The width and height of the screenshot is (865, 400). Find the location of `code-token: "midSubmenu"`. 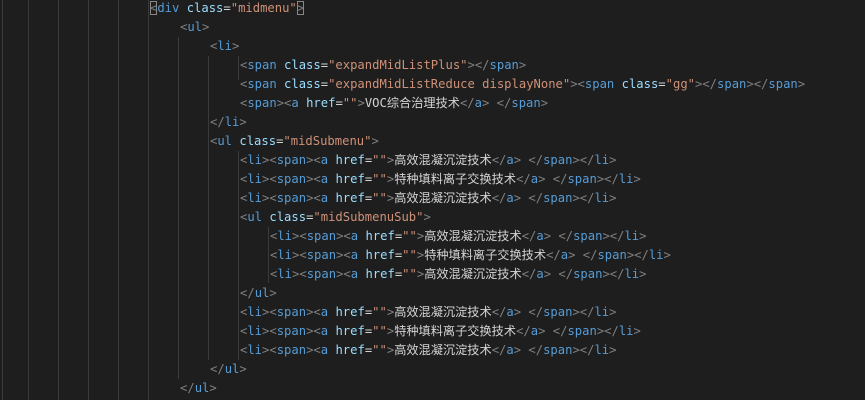

code-token: "midSubmenu" is located at coordinates (327, 141).